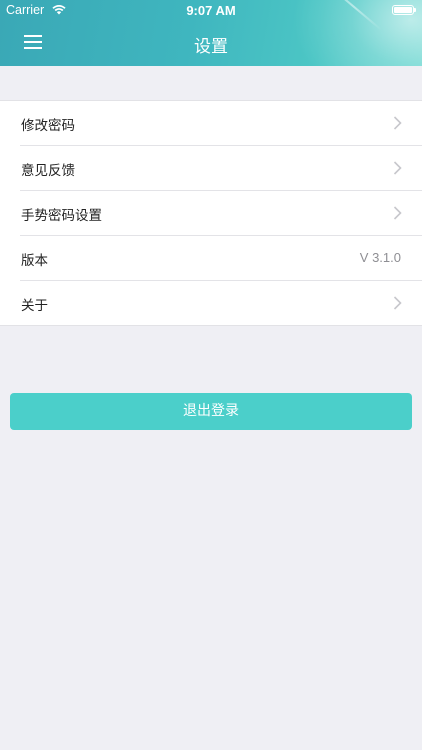 The image size is (422, 750). I want to click on status-bar: Carrier 9:07 AM, so click(211, 11).